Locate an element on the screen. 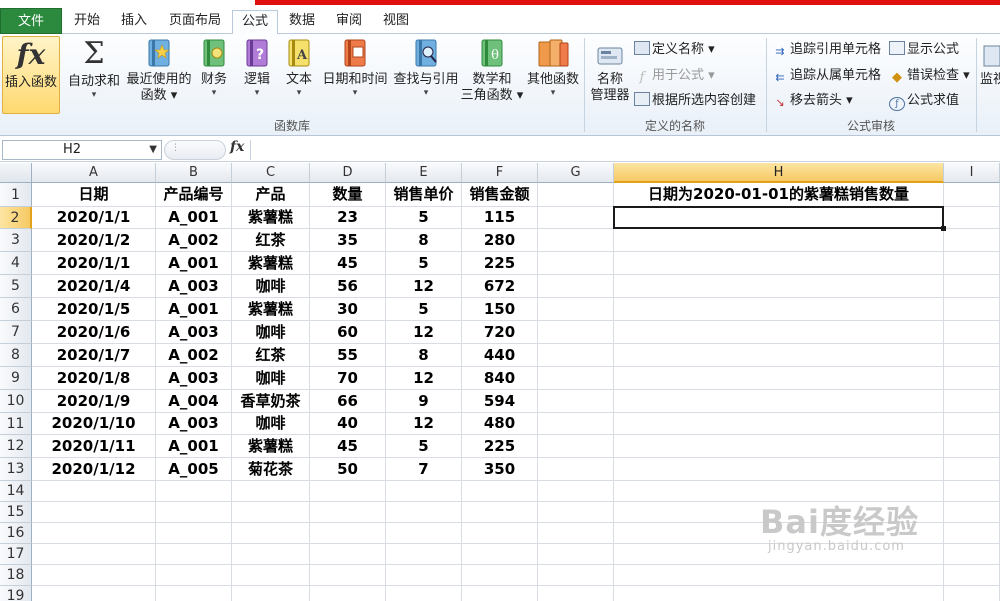  lookup-reference-button: 查找与引用 ▾ is located at coordinates (426, 75).